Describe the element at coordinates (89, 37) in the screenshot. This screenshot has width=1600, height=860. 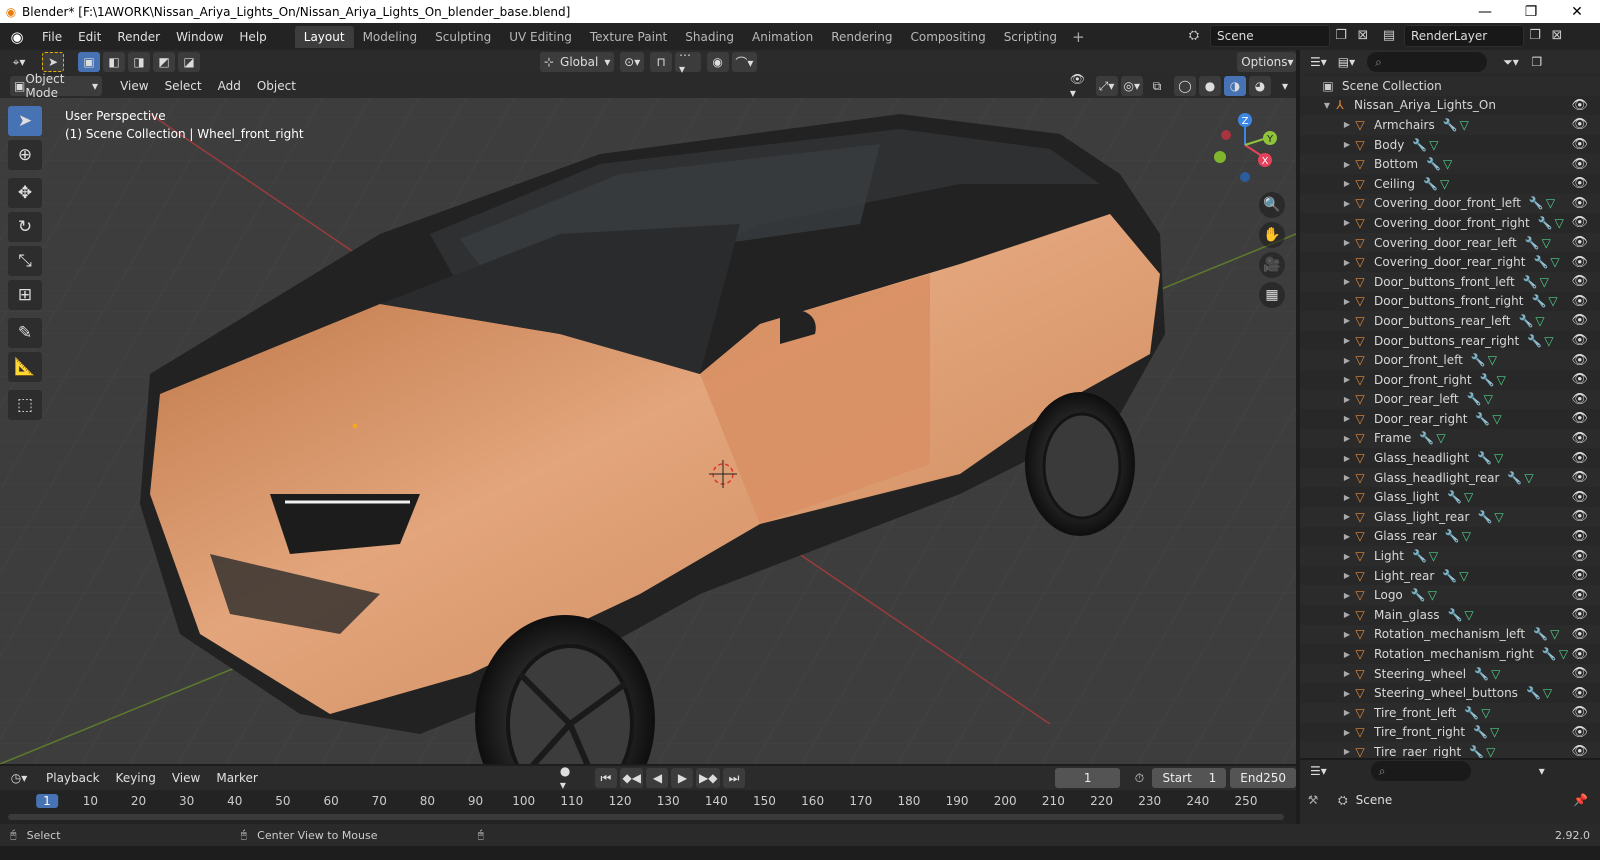
I see `menu-edit: Edit` at that location.